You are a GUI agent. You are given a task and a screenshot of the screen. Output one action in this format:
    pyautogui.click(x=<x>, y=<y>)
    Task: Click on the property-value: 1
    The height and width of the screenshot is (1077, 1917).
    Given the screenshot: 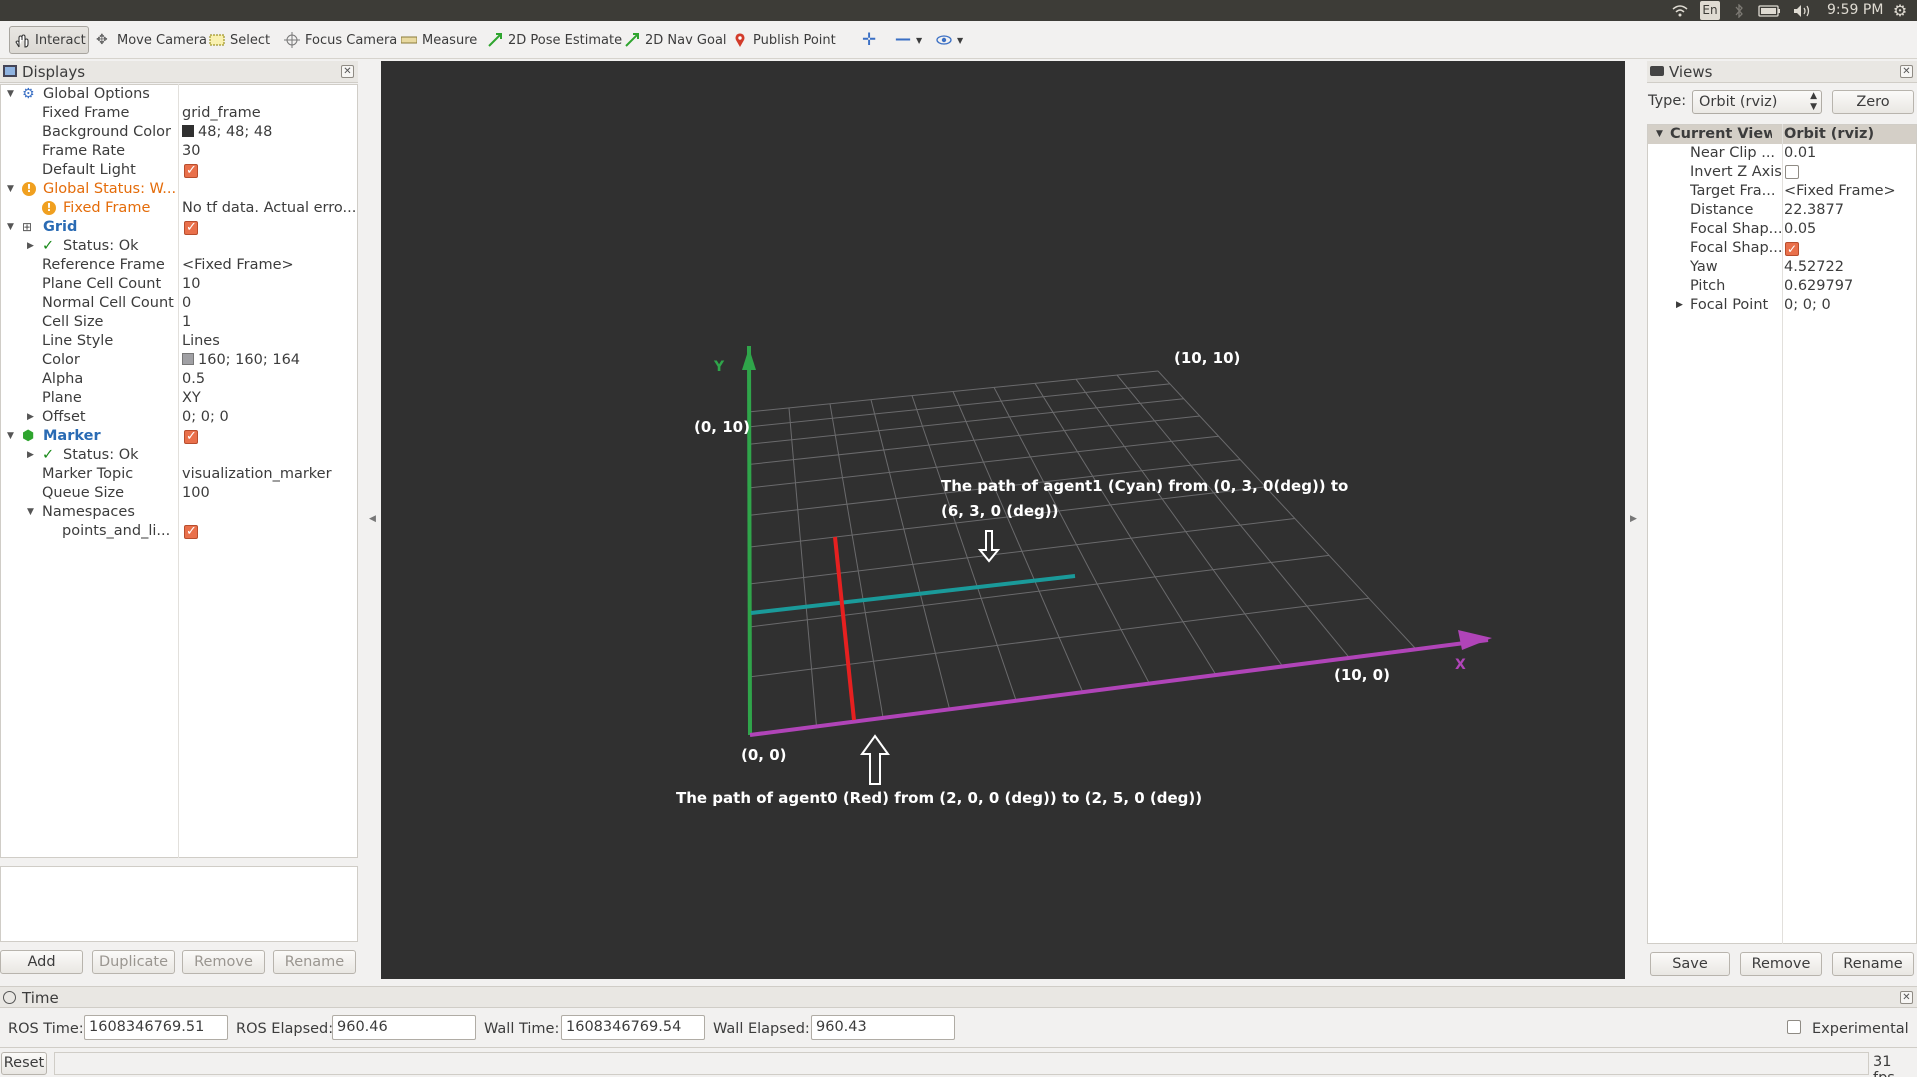 What is the action you would take?
    pyautogui.click(x=269, y=322)
    